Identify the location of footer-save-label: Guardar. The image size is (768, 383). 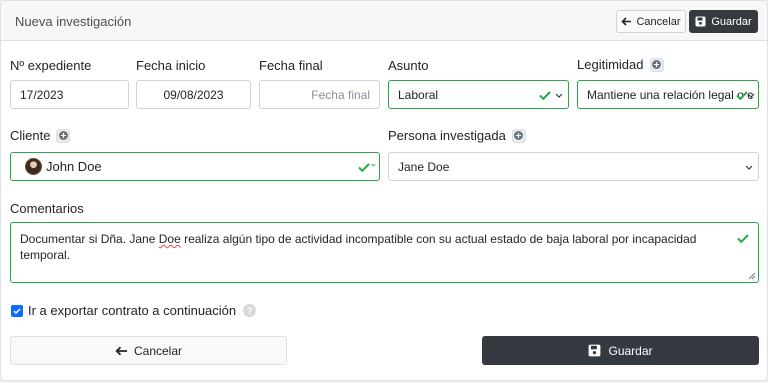
(630, 350).